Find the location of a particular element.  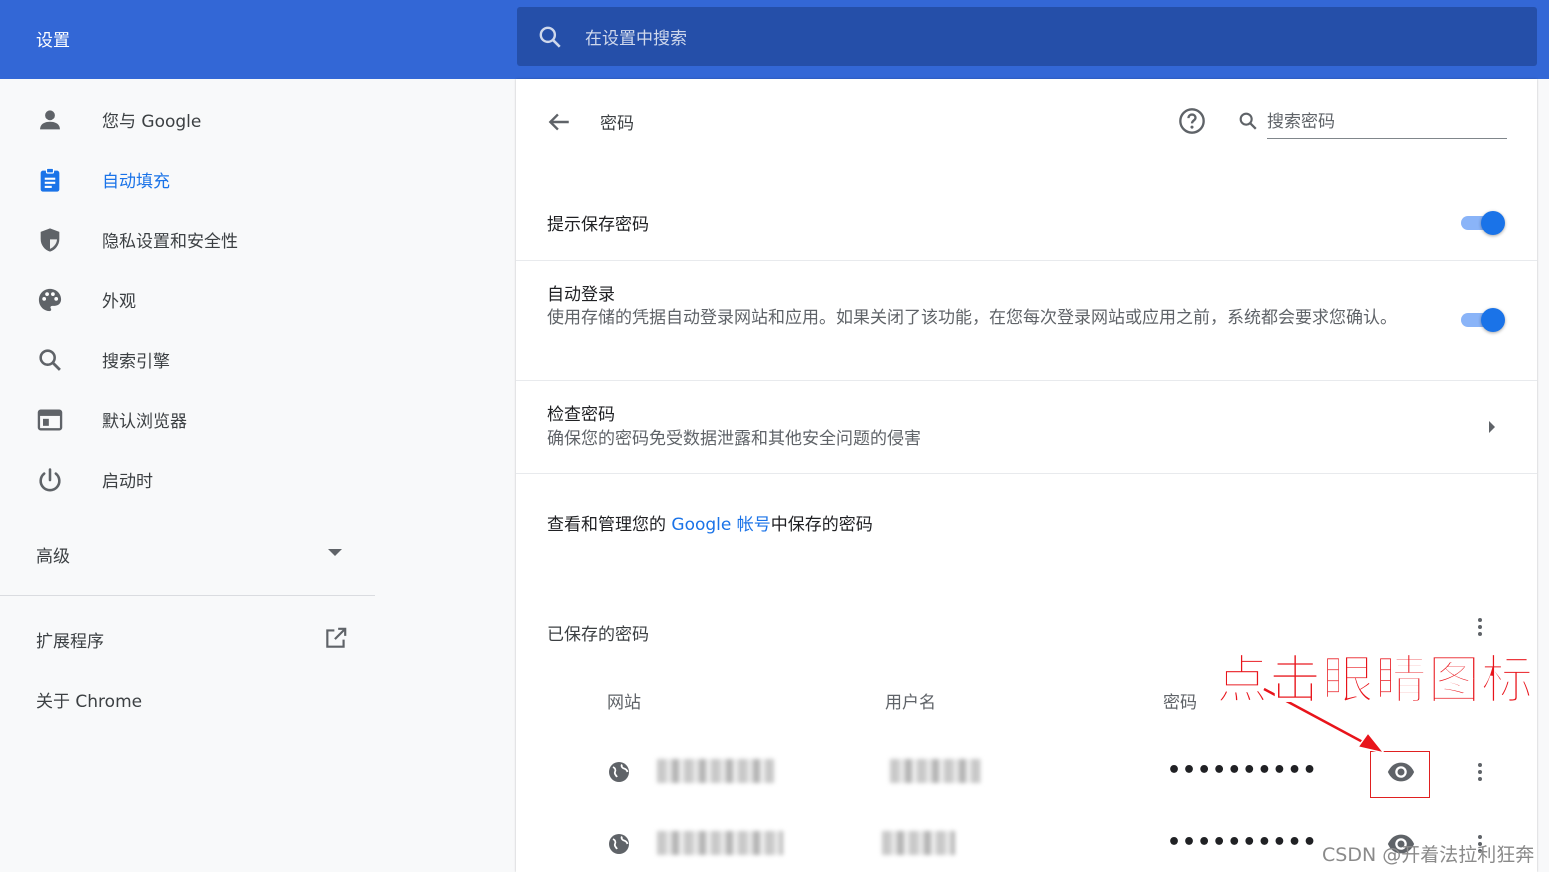

clipboard-icon is located at coordinates (50, 179).